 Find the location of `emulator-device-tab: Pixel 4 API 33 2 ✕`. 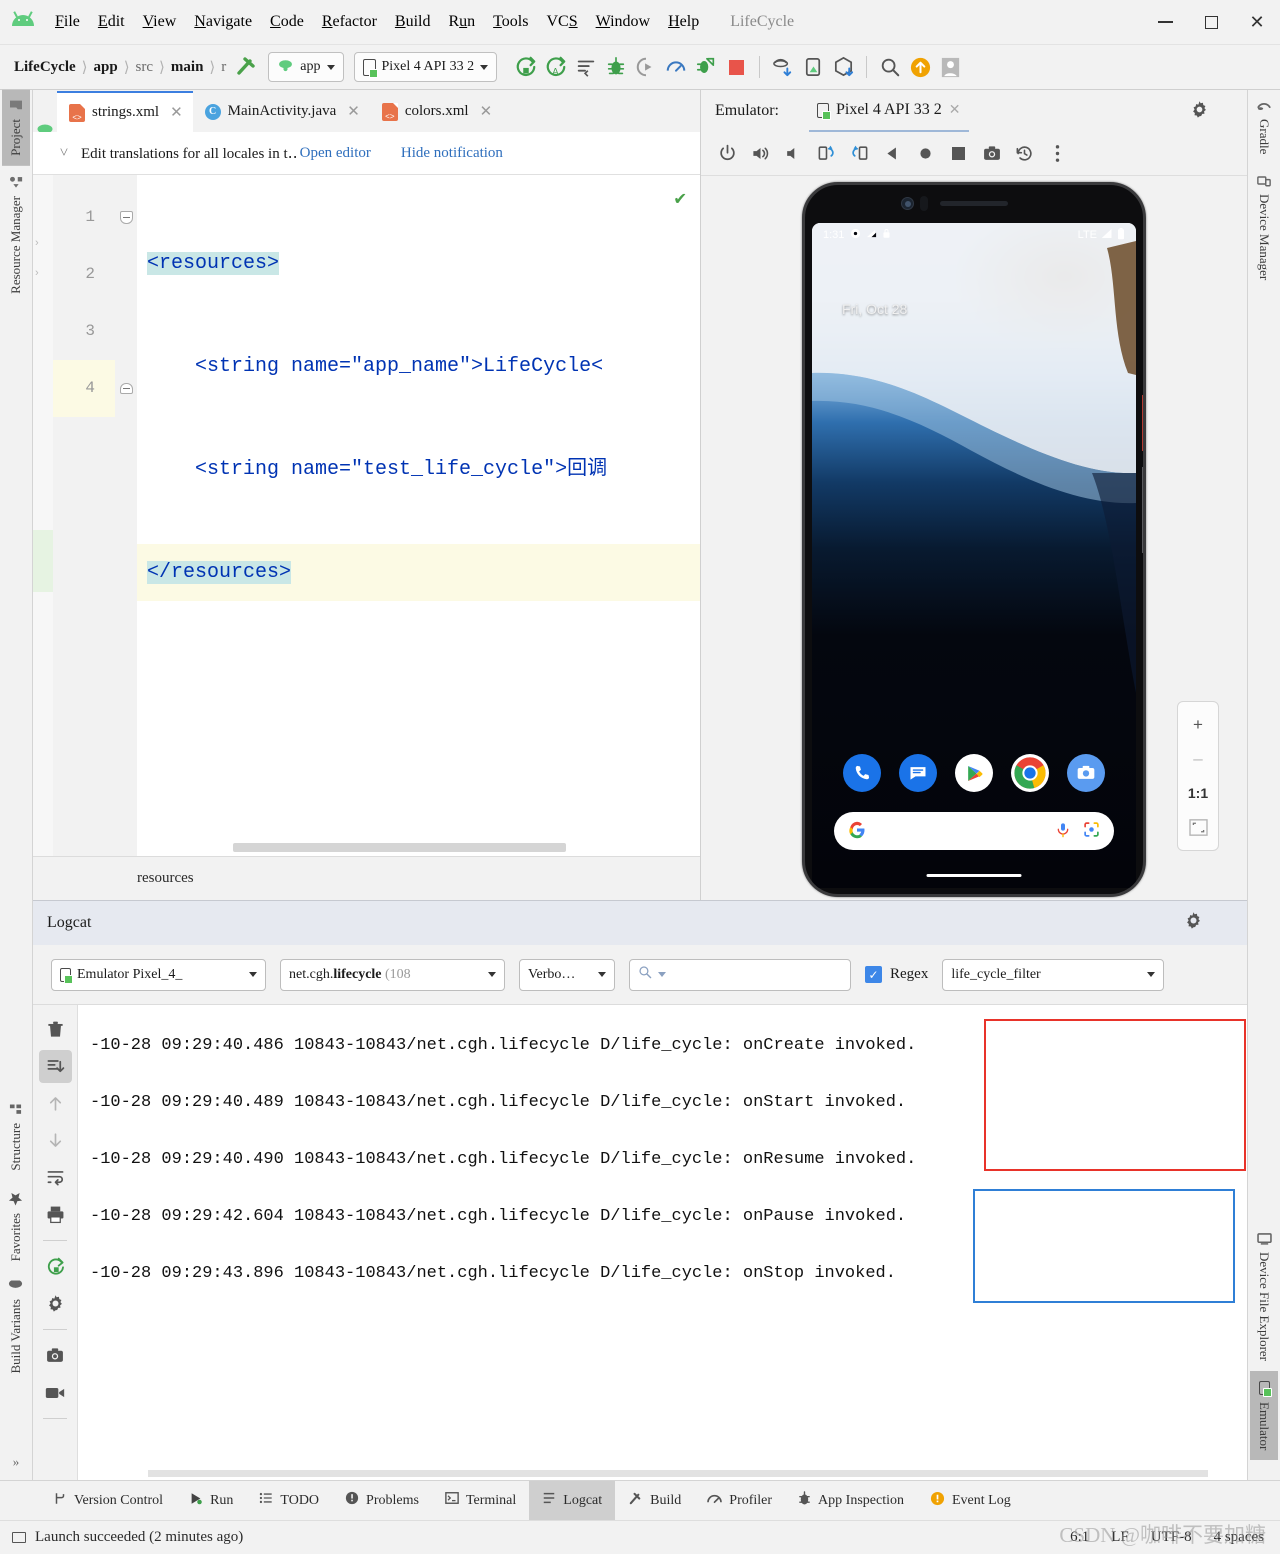

emulator-device-tab: Pixel 4 API 33 2 ✕ is located at coordinates (888, 111).